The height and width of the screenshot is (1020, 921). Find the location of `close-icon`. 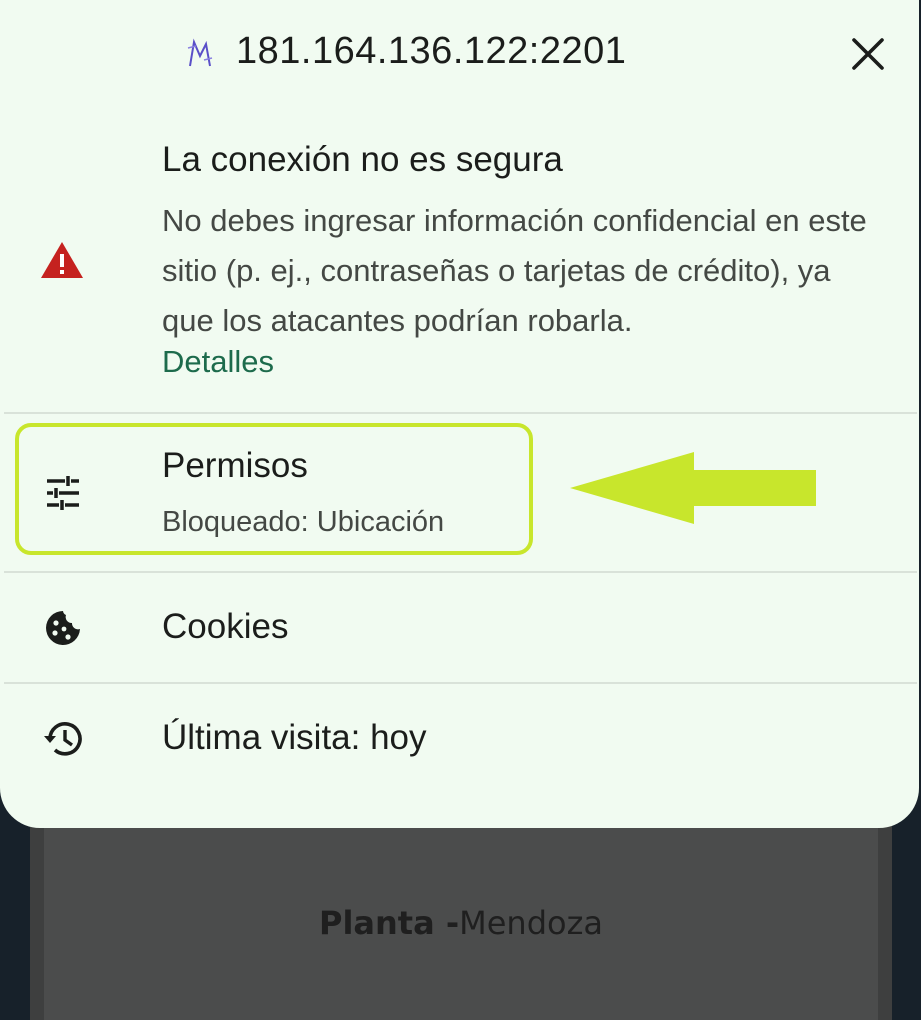

close-icon is located at coordinates (868, 54).